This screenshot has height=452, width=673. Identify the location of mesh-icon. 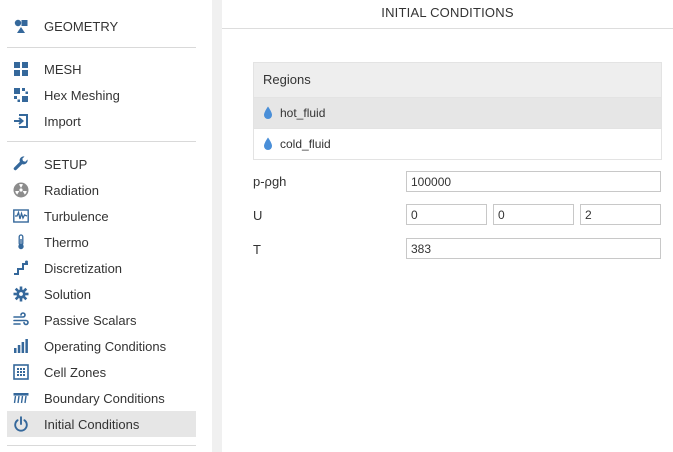
(21, 69).